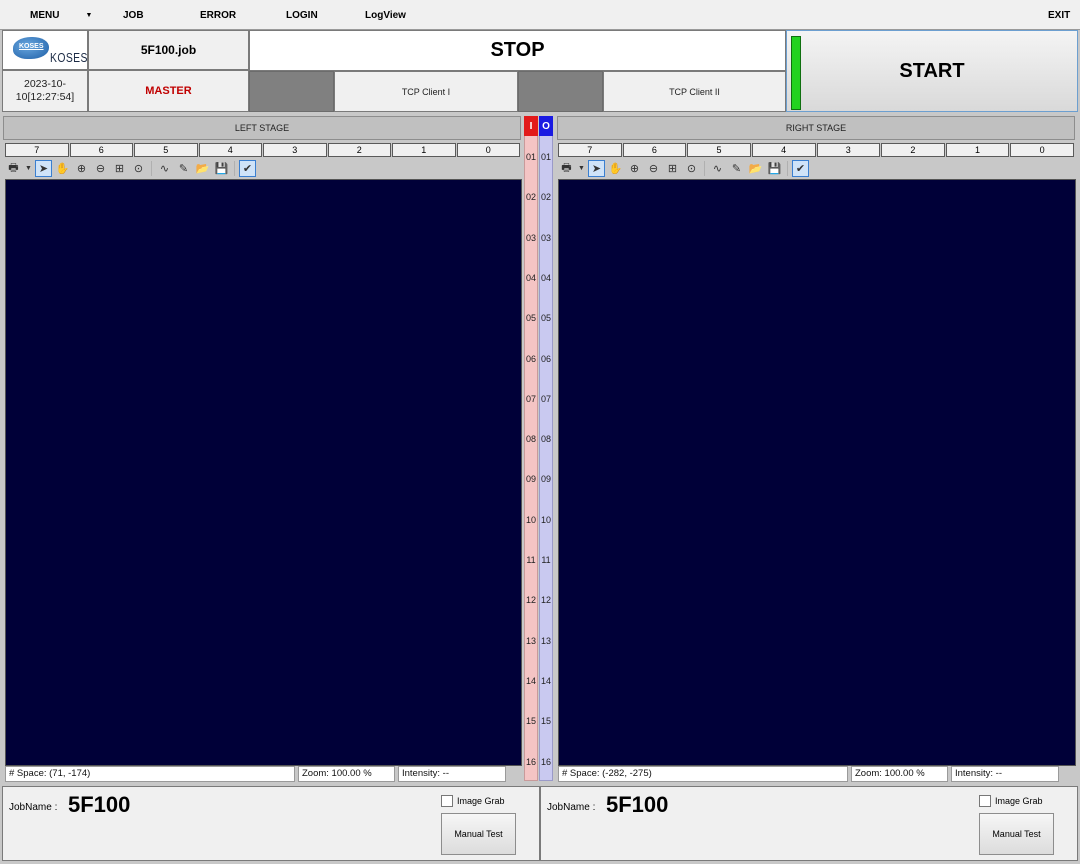 The width and height of the screenshot is (1080, 864). Describe the element at coordinates (230, 150) in the screenshot. I see `left-bit-4: 4` at that location.